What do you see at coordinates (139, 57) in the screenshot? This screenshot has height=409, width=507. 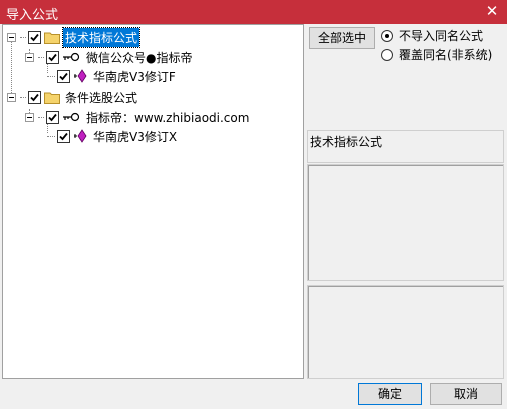 I see `tree-node-label: 微信公众号●指标帝` at bounding box center [139, 57].